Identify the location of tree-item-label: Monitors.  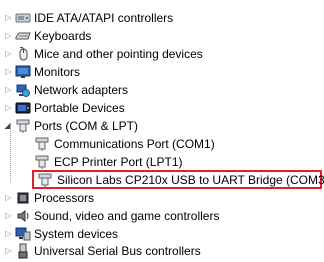
(57, 72).